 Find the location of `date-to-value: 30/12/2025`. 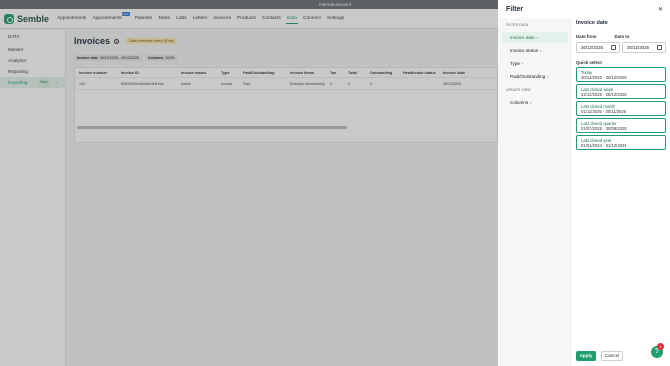

date-to-value: 30/12/2025 is located at coordinates (638, 47).